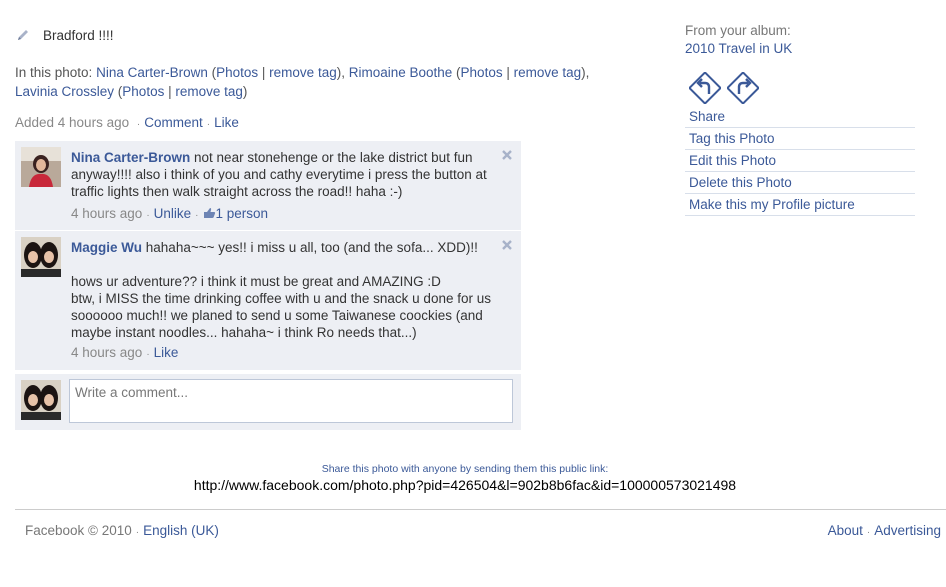  Describe the element at coordinates (181, 530) in the screenshot. I see `language-link: English (UK)` at that location.